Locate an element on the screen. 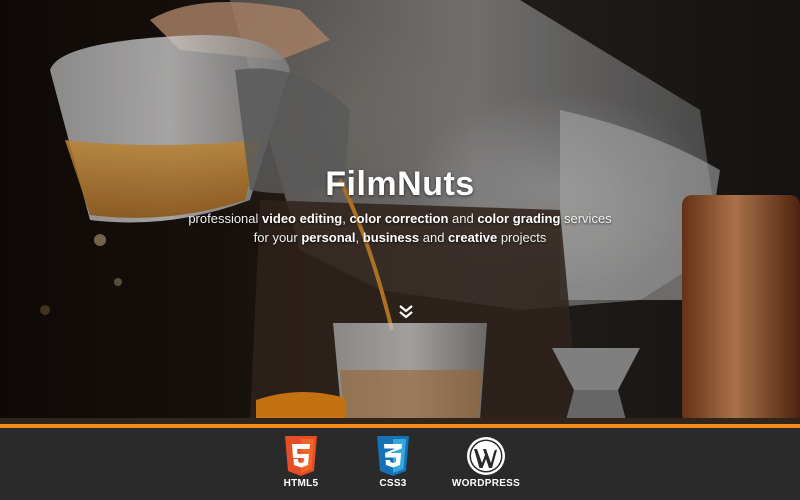 This screenshot has width=800, height=500. tagline-highlight: personal is located at coordinates (328, 237).